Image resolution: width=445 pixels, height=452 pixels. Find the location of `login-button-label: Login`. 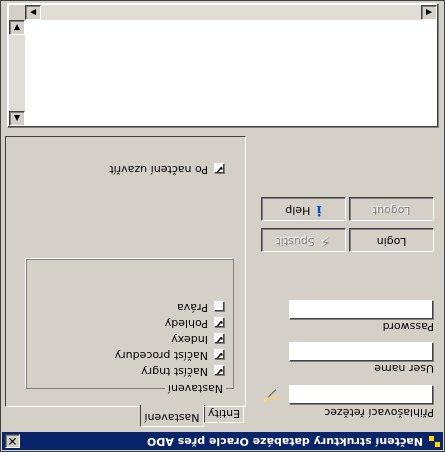

login-button-label: Login is located at coordinates (391, 241).